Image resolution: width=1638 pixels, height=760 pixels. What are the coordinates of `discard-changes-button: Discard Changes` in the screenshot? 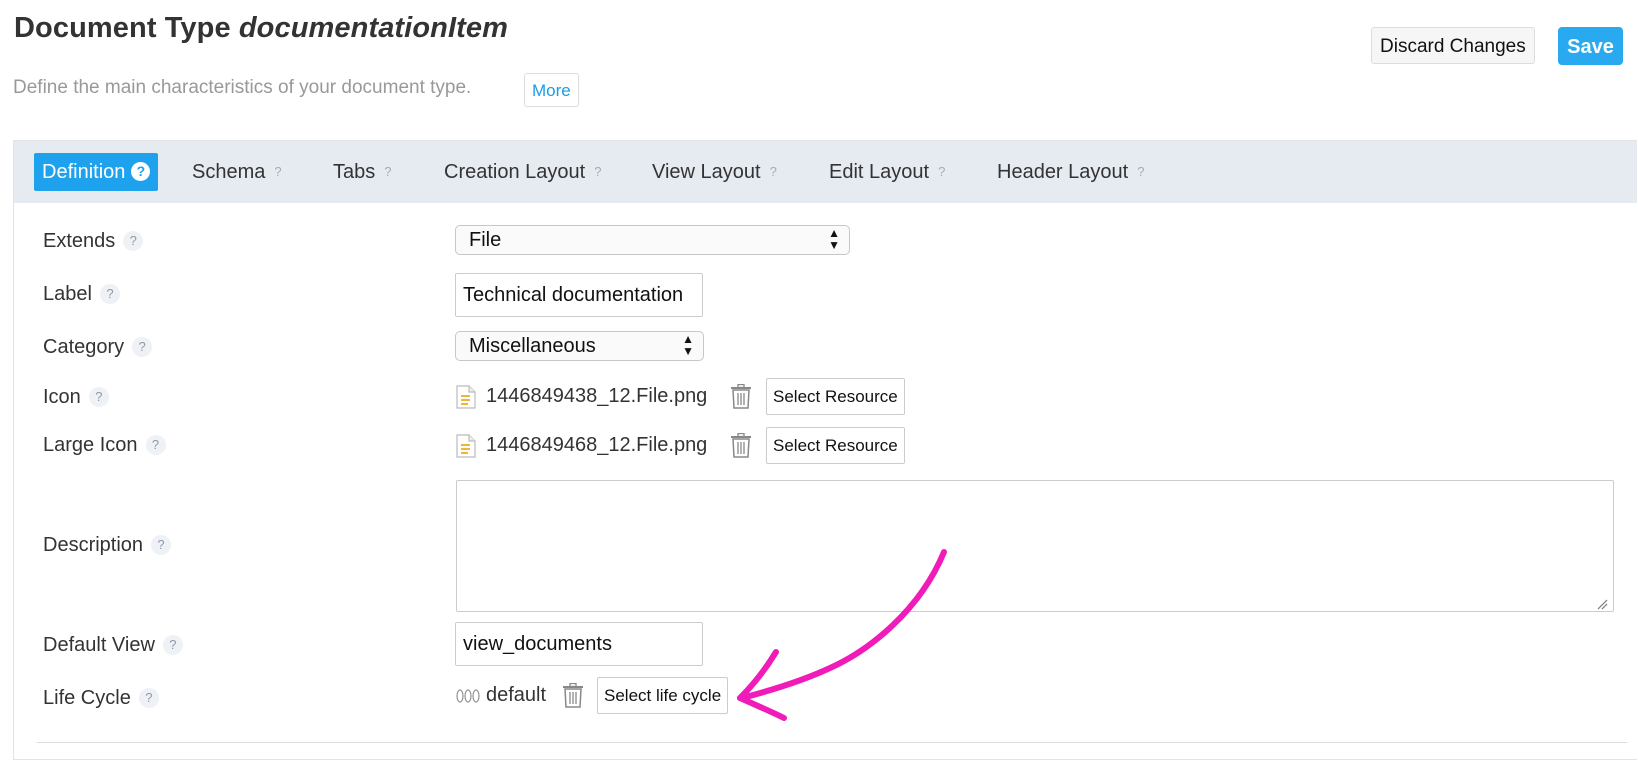 It's located at (1453, 45).